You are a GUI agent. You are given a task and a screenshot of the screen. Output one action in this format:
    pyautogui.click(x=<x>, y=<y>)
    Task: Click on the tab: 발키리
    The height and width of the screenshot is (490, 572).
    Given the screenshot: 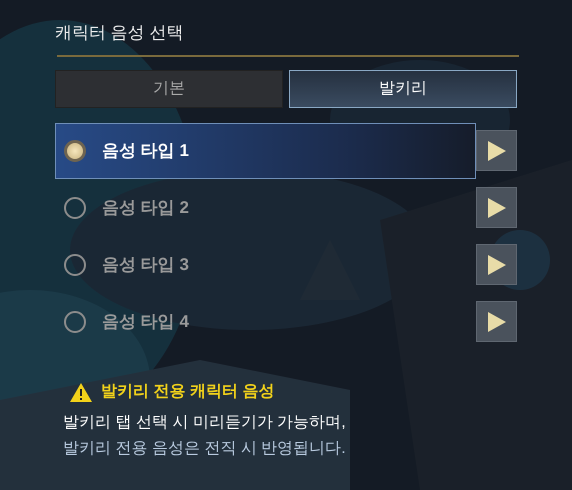 What is the action you would take?
    pyautogui.click(x=403, y=89)
    